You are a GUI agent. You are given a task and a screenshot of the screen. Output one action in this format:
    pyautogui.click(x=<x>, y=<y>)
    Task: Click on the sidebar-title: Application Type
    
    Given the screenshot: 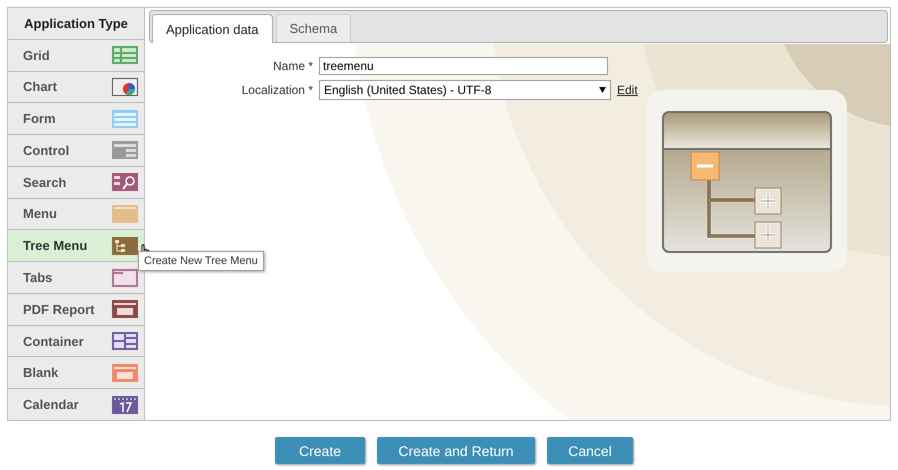 What is the action you would take?
    pyautogui.click(x=76, y=24)
    